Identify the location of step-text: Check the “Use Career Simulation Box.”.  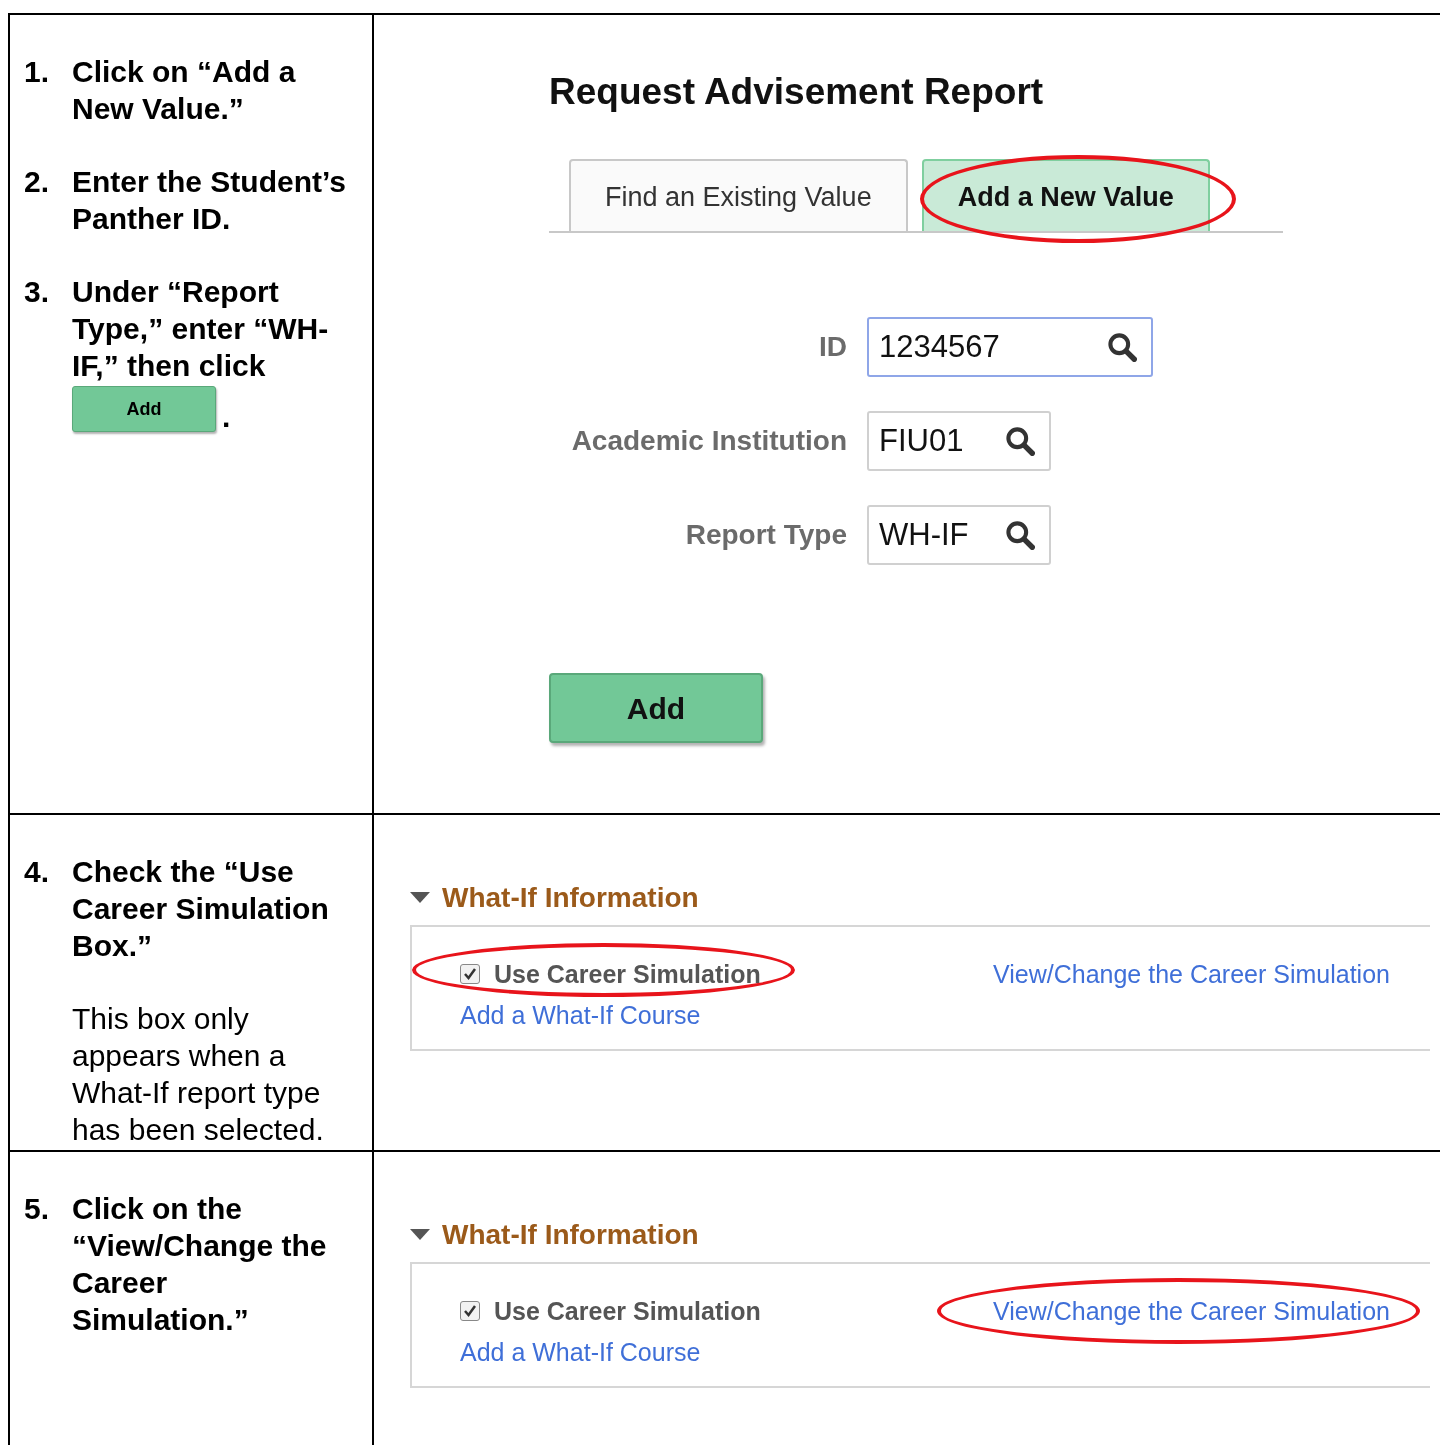
(200, 908).